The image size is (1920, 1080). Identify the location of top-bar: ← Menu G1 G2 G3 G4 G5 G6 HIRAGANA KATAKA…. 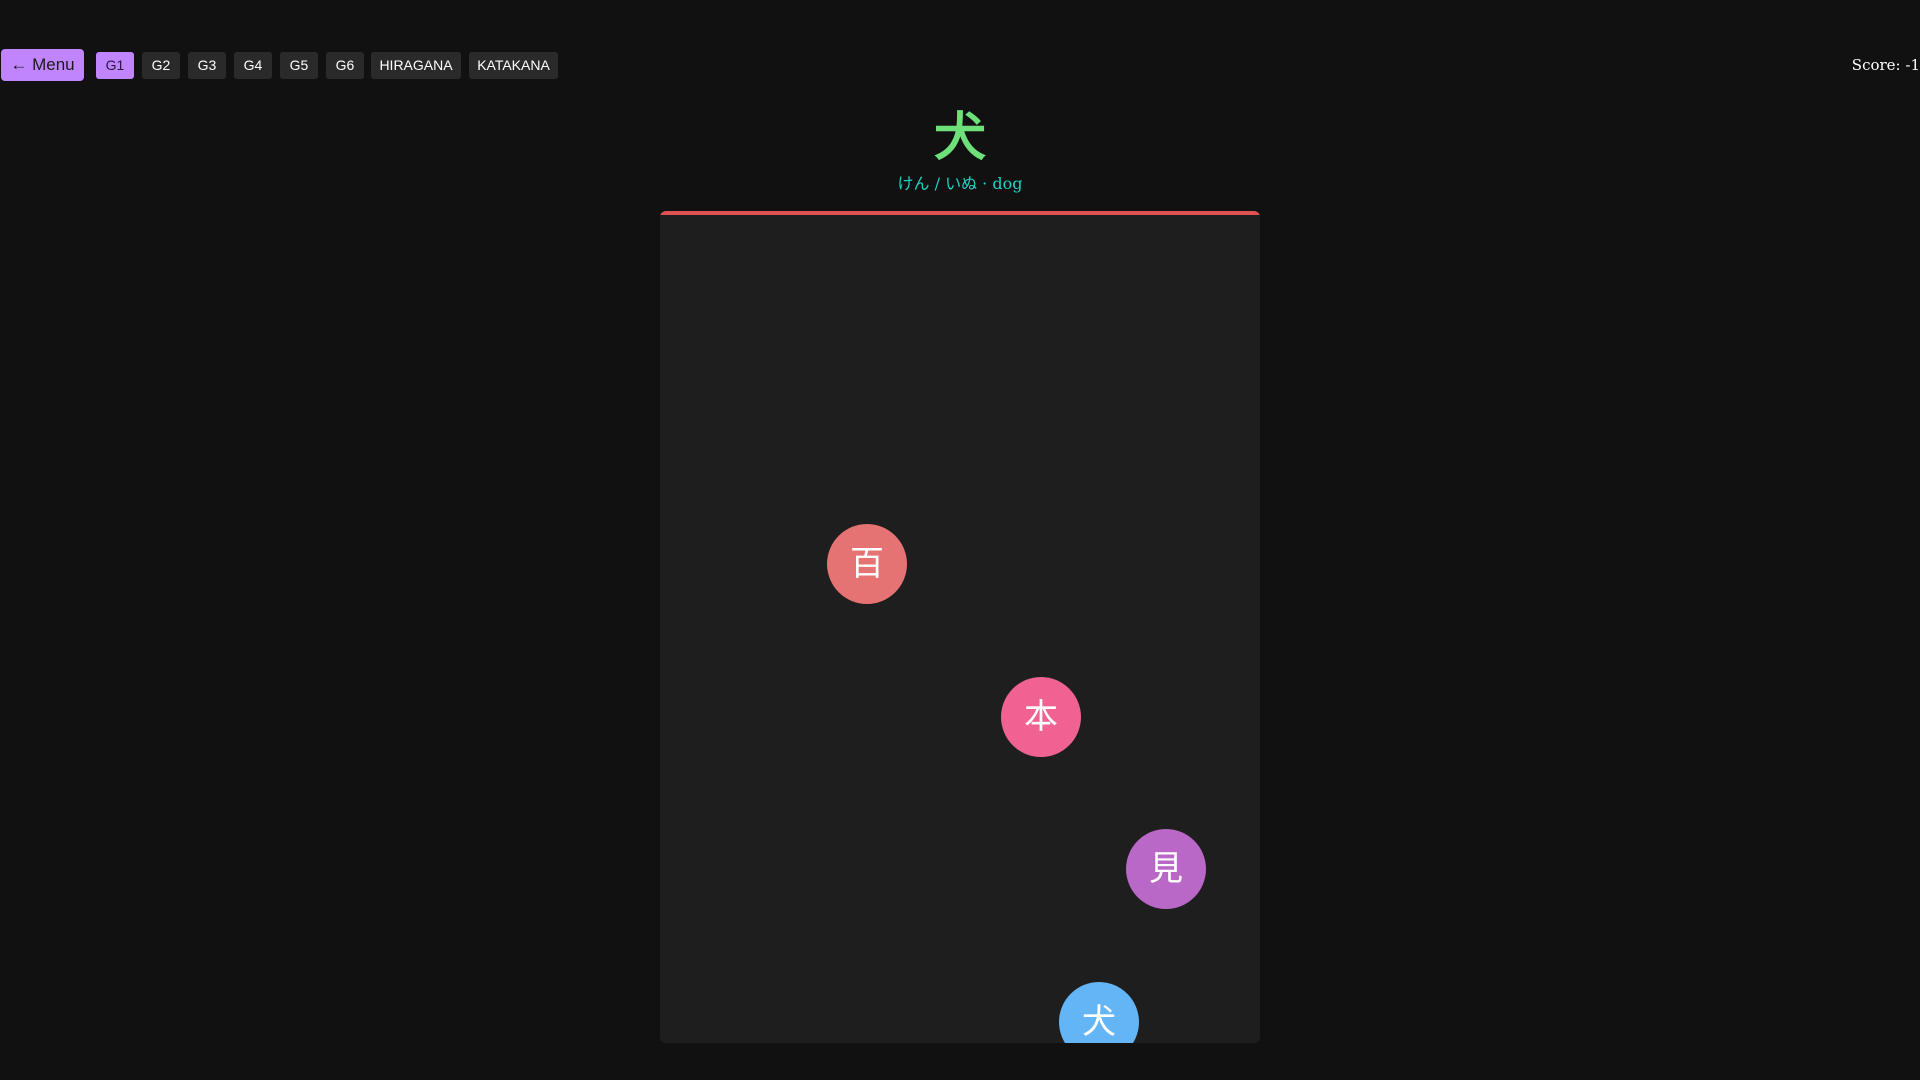
(960, 65).